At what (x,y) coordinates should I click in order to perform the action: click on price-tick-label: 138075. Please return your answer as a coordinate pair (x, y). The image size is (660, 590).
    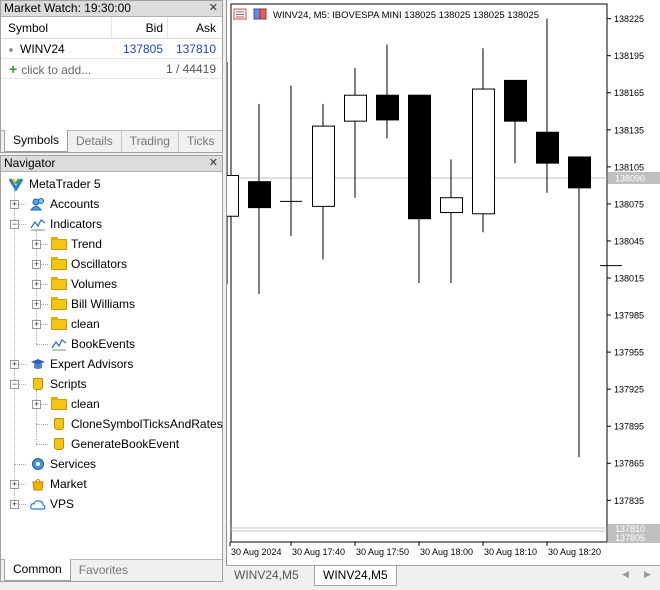
    Looking at the image, I should click on (629, 204).